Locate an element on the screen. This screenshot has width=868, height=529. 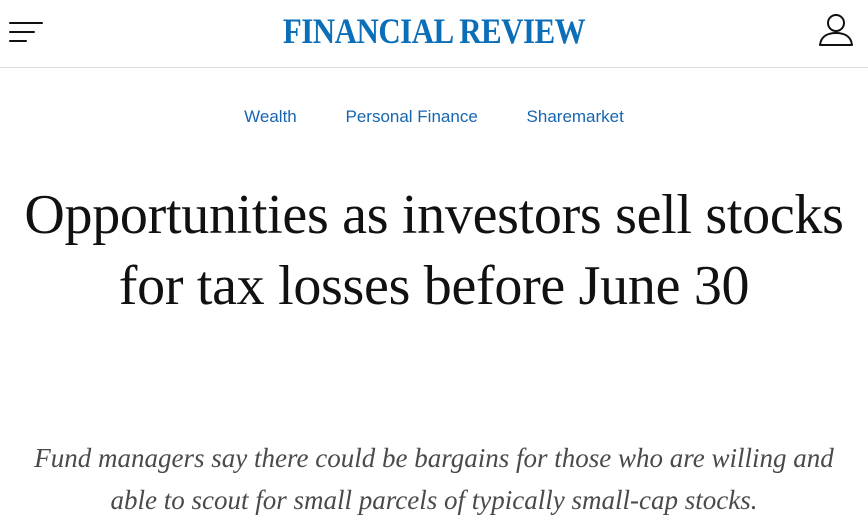
breadcrumb-wealth: Wealth is located at coordinates (270, 116).